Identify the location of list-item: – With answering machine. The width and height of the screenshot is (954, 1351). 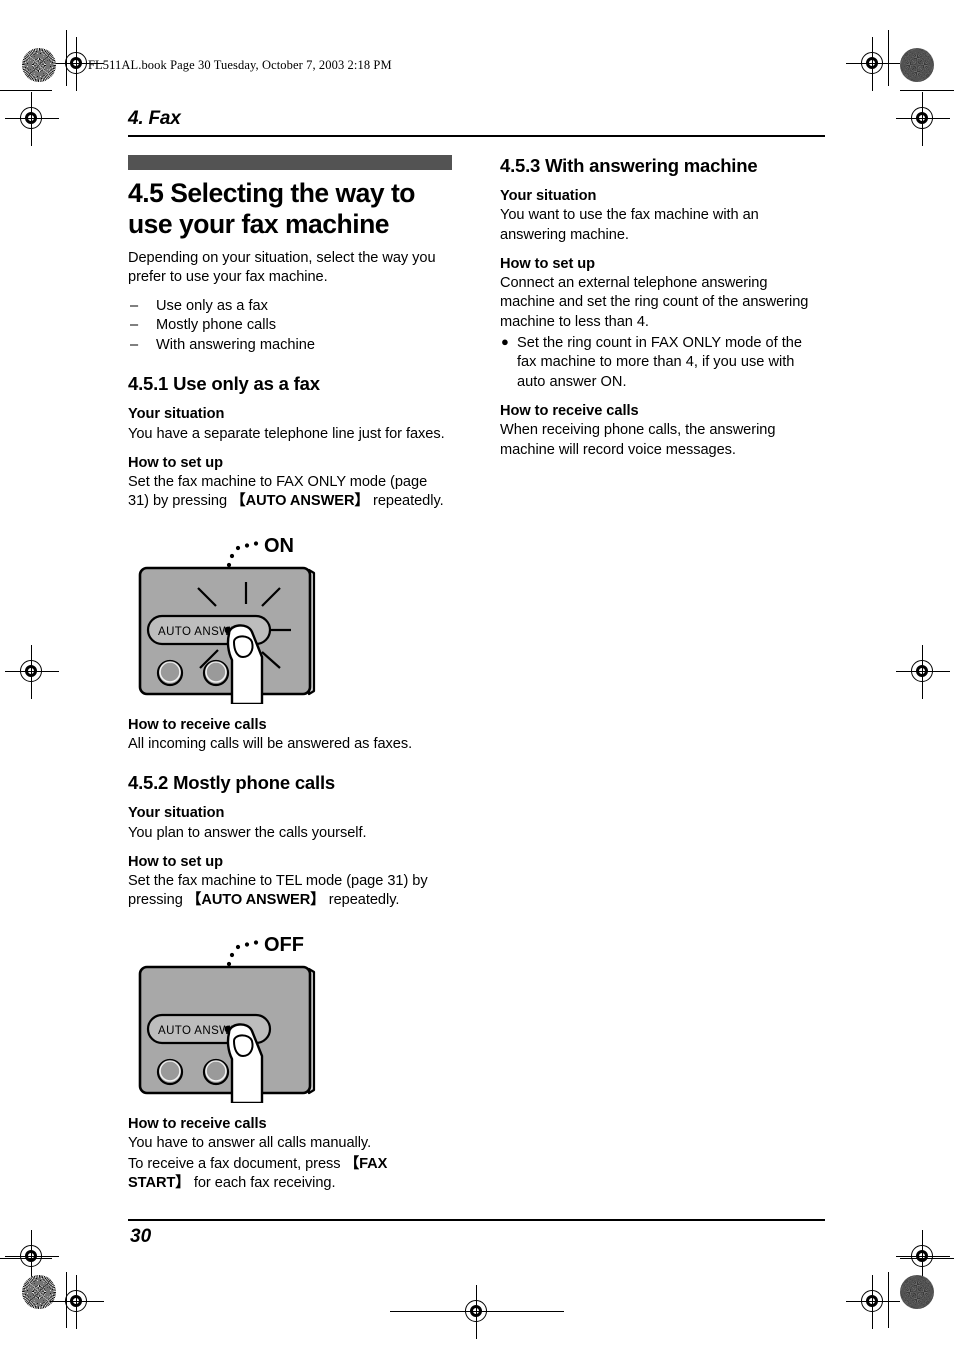
(290, 345).